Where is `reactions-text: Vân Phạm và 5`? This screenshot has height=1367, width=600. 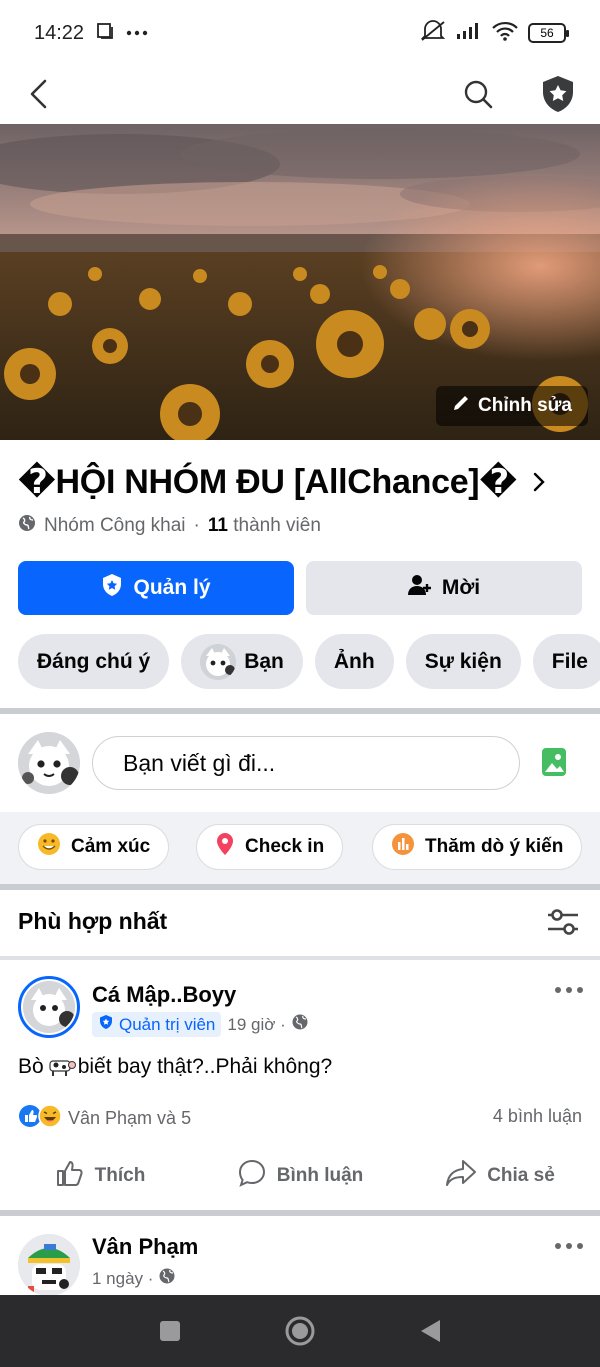 reactions-text: Vân Phạm và 5 is located at coordinates (130, 1118).